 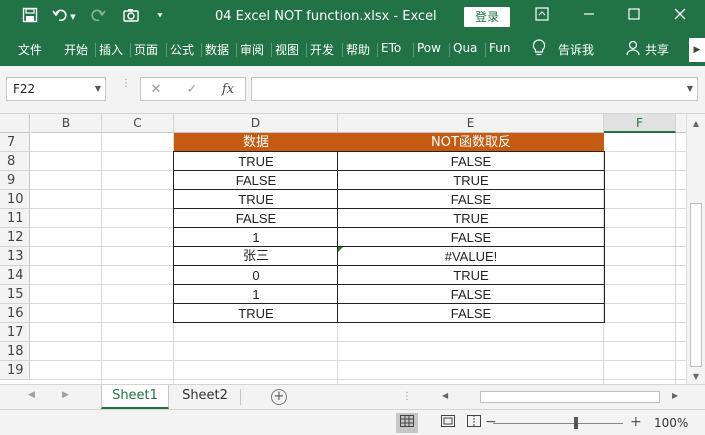 What do you see at coordinates (126, 88) in the screenshot?
I see `formula-bar-grip-icon: ⋮` at bounding box center [126, 88].